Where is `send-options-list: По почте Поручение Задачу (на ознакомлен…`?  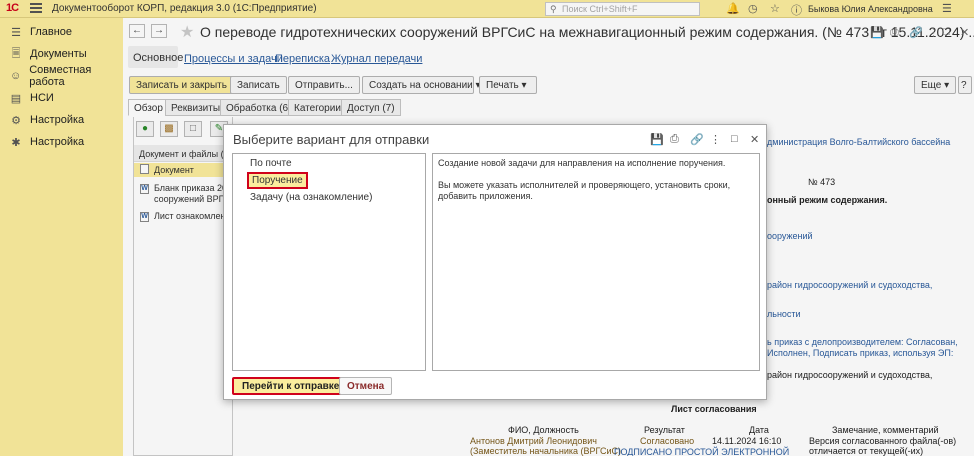
send-options-list: По почте Поручение Задачу (на ознакомлен… is located at coordinates (329, 262).